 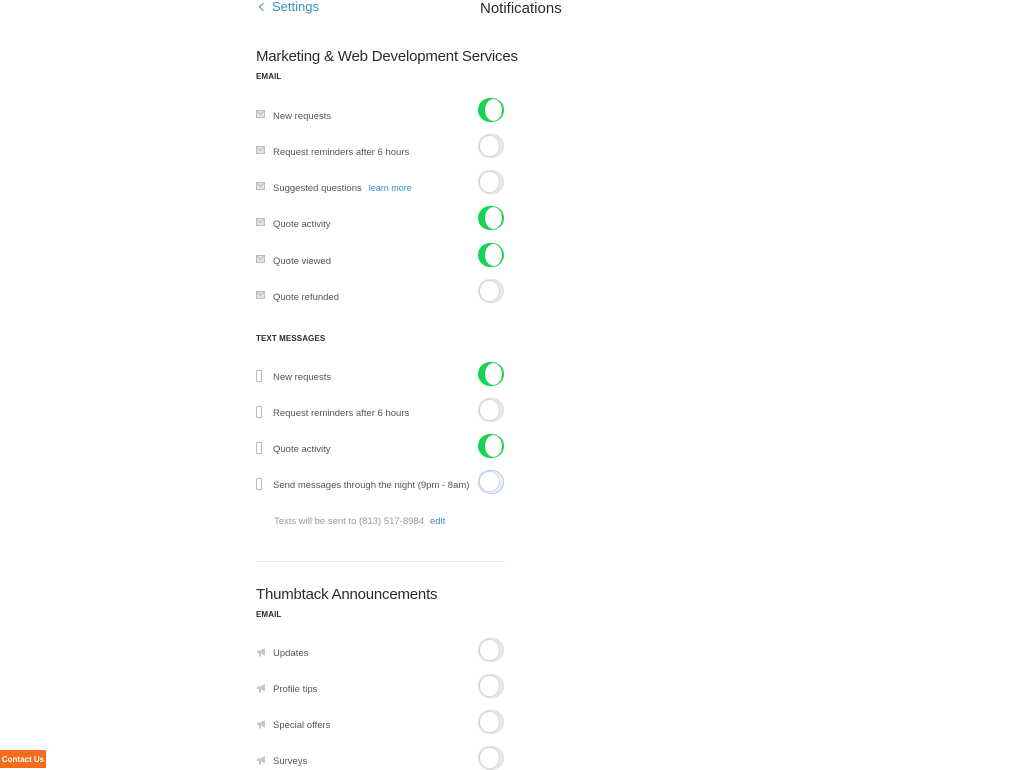 I want to click on email-row-suggested-questions: Suggested questions learn more, so click(x=381, y=192).